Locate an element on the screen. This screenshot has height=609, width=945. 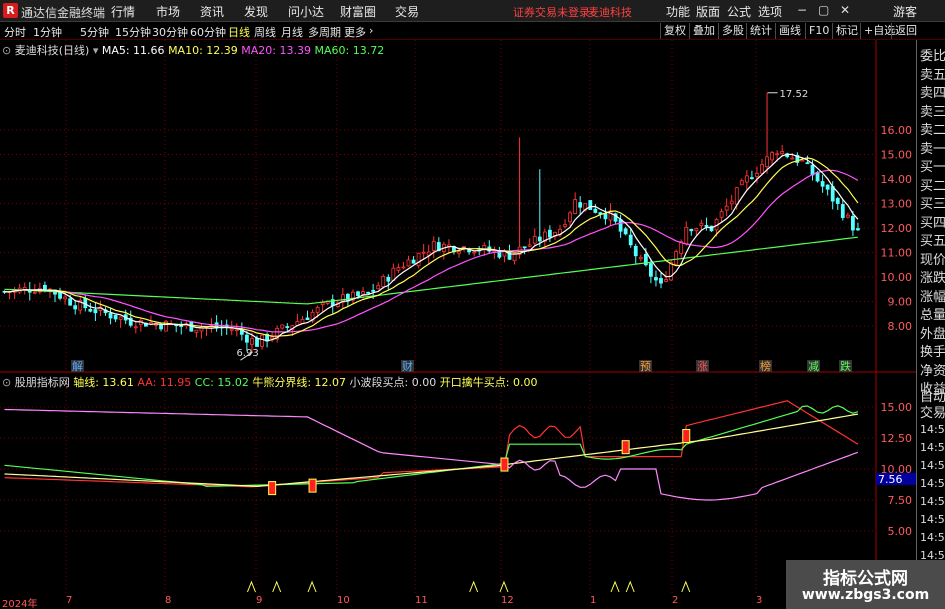
date-tick-label: 12 is located at coordinates (507, 600).